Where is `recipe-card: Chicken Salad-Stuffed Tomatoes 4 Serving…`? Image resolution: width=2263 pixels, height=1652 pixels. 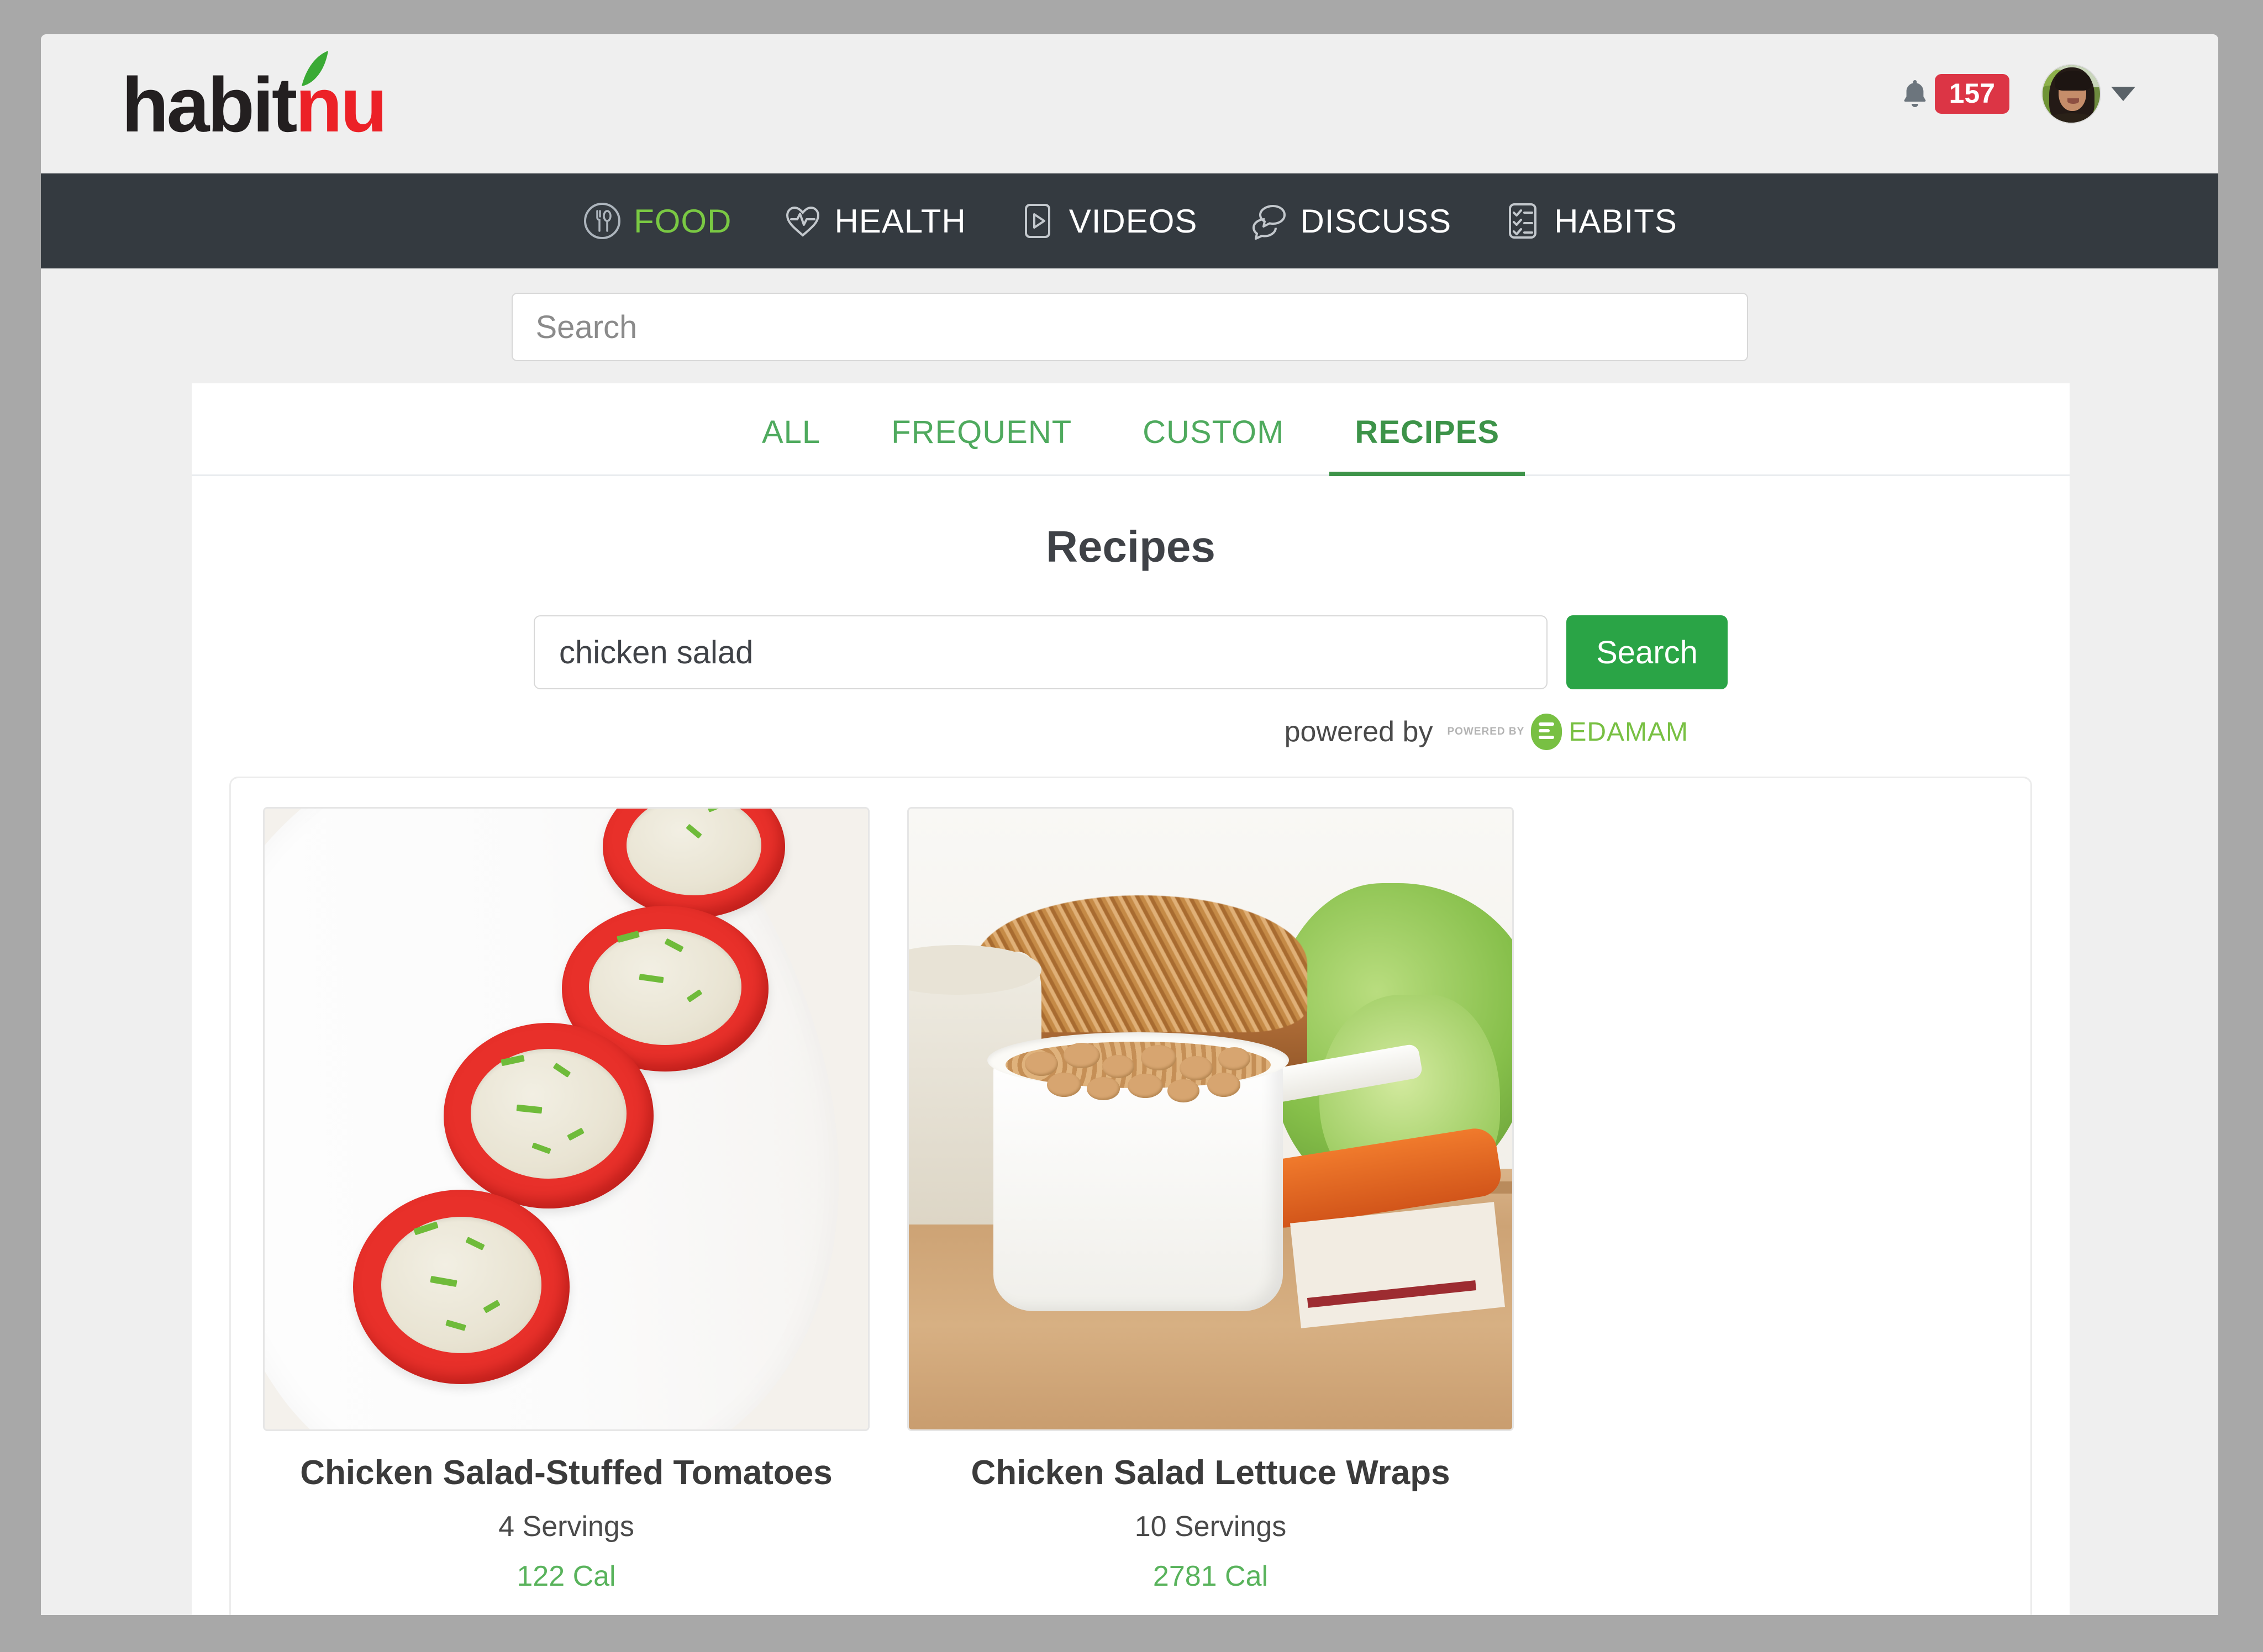 recipe-card: Chicken Salad-Stuffed Tomatoes 4 Serving… is located at coordinates (566, 1211).